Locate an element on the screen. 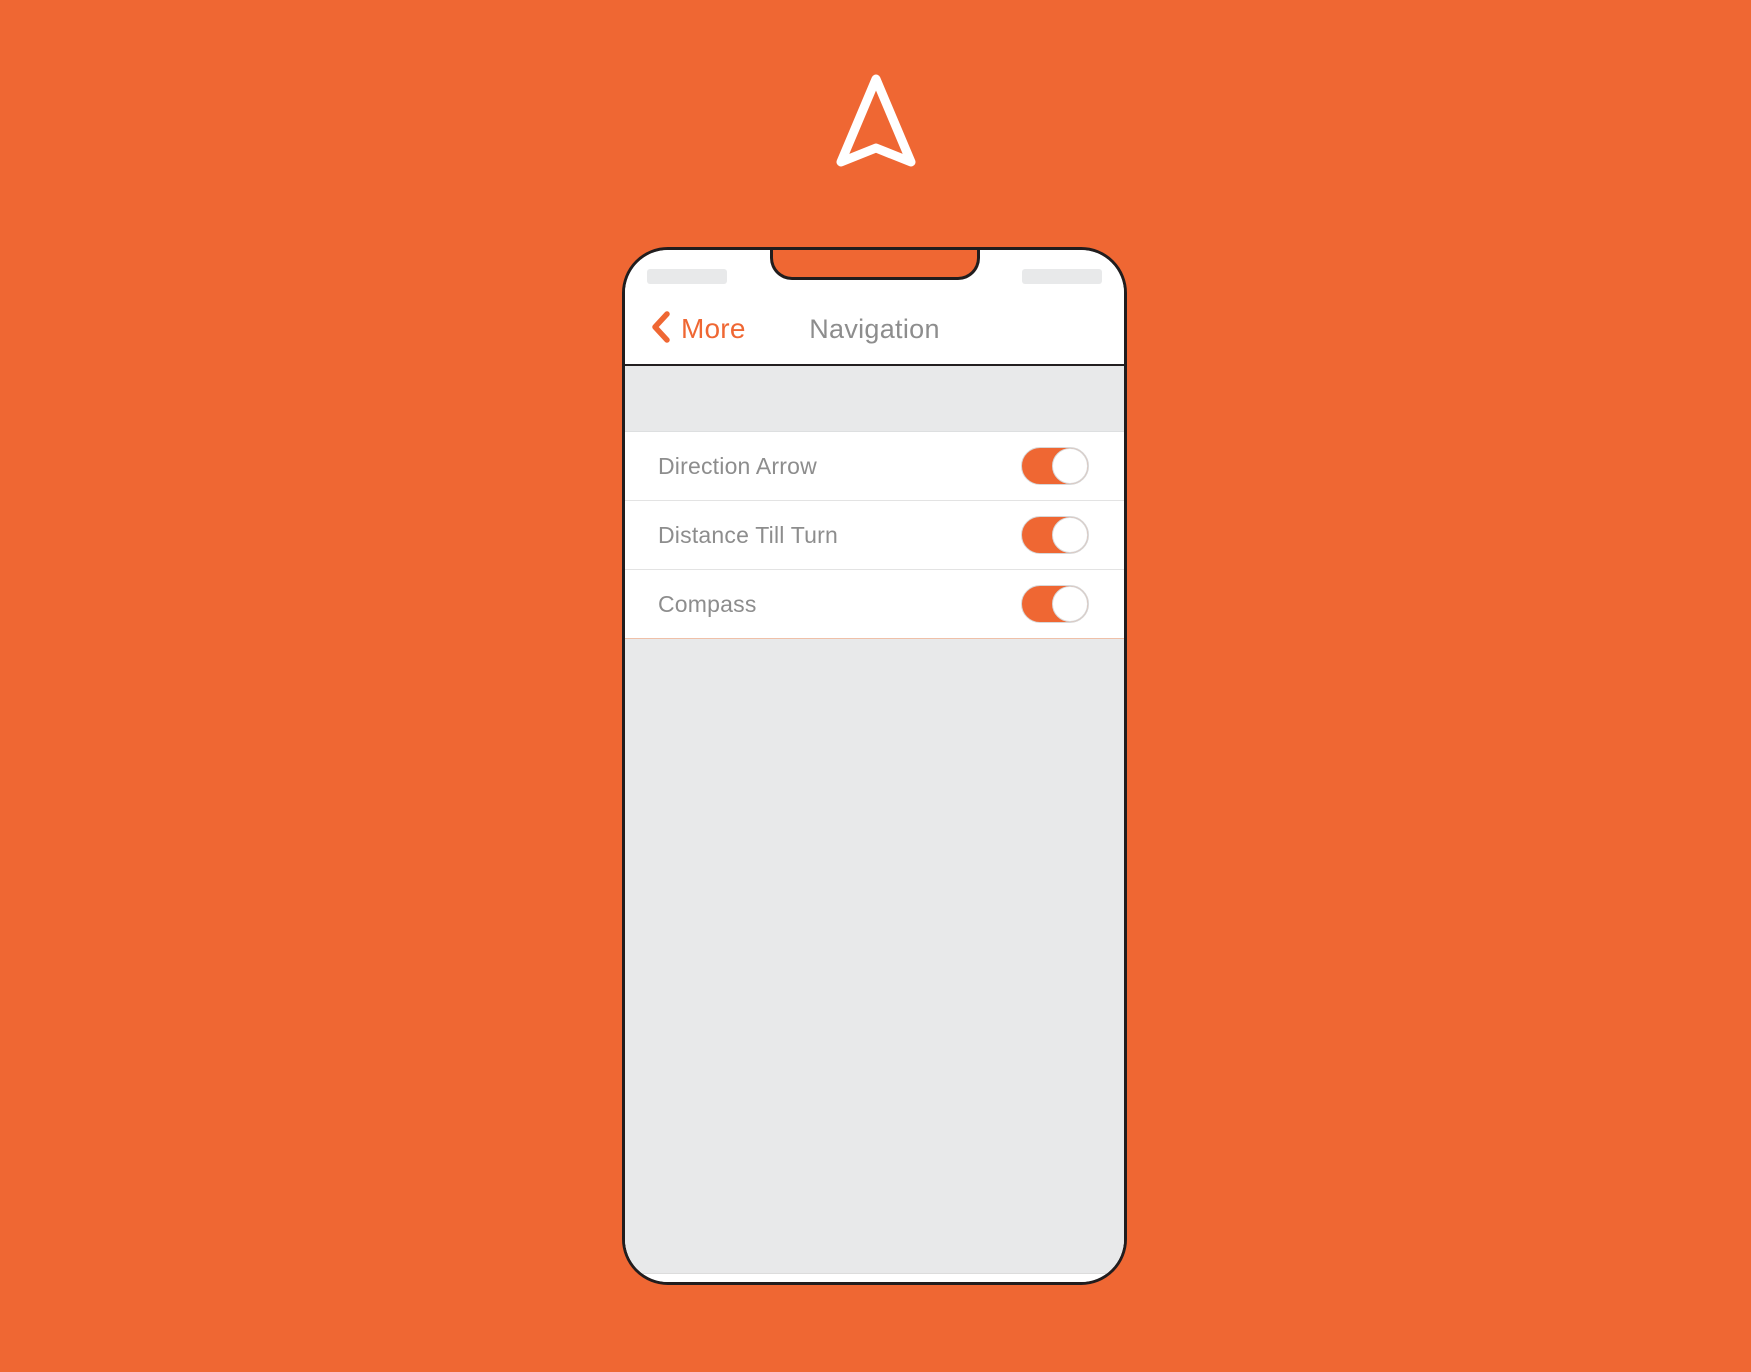 The width and height of the screenshot is (1751, 1372). tab-item-explore: Explore is located at coordinates (775, 1279).